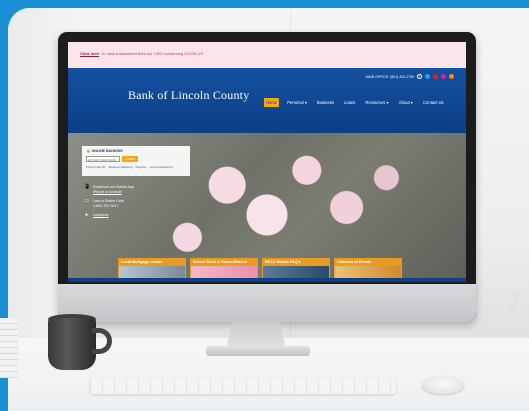 This screenshot has height=411, width=529. I want to click on nav-about: About ▾, so click(406, 102).